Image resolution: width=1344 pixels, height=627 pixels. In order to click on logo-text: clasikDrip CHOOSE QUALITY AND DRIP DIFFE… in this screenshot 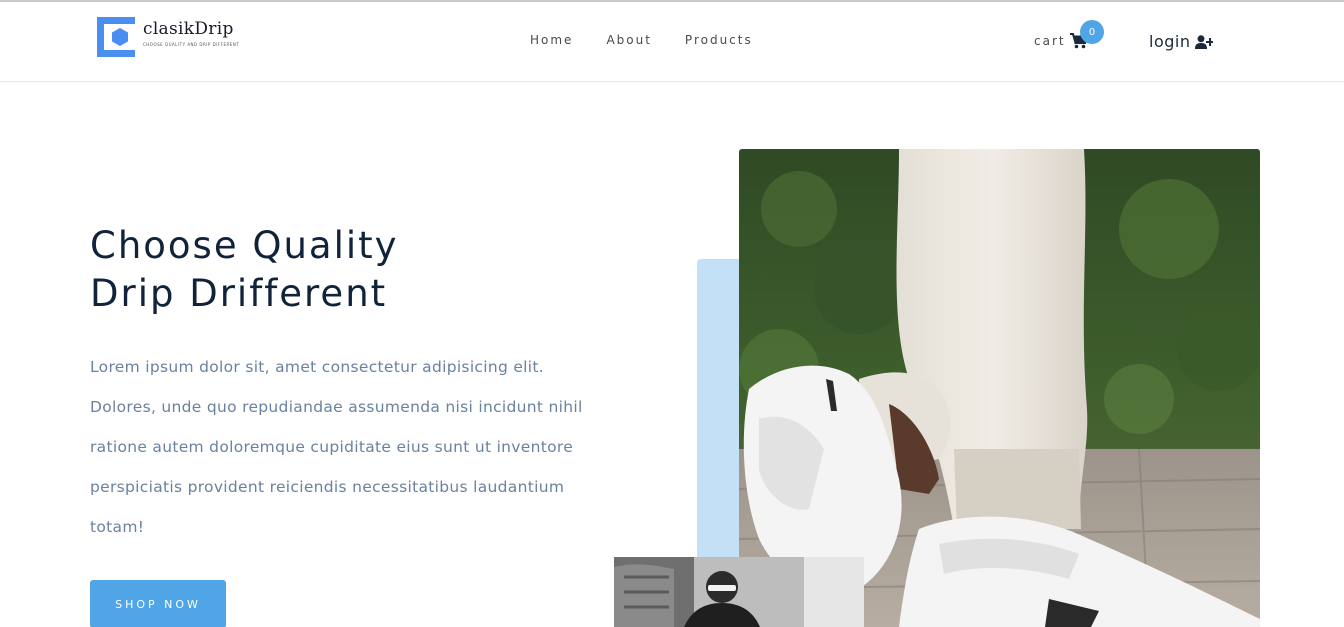, I will do `click(191, 32)`.